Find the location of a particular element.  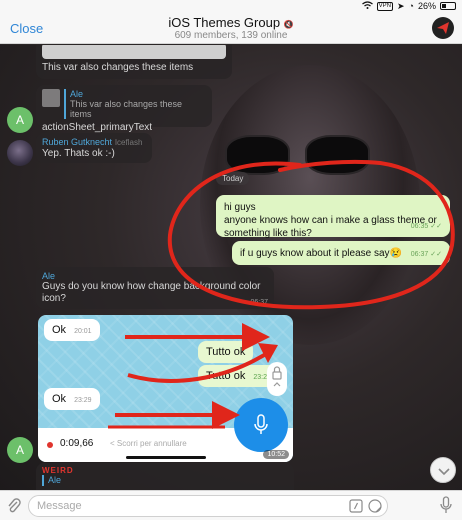

message-input is located at coordinates (187, 506).